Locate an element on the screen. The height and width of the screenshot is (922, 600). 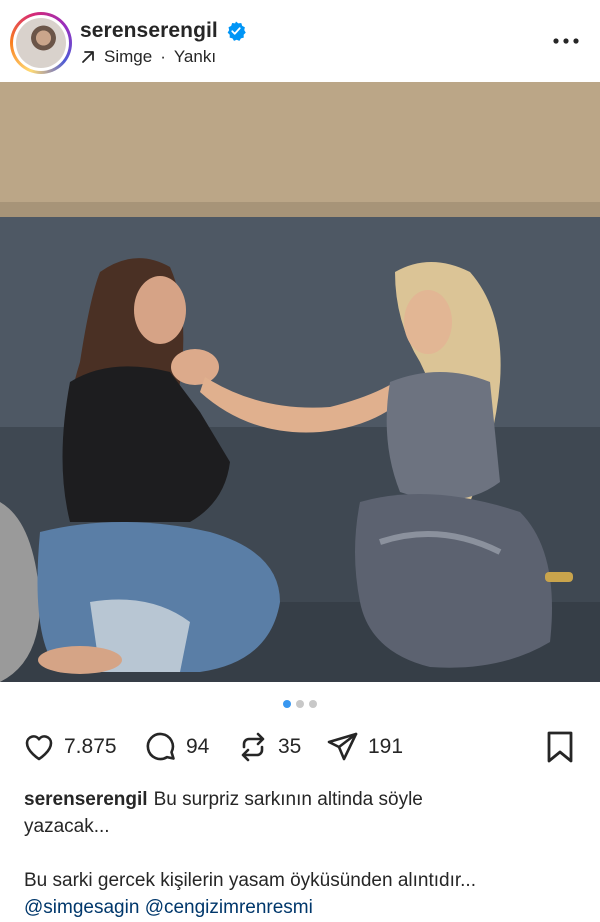
like-count: 7.875 is located at coordinates (90, 746).